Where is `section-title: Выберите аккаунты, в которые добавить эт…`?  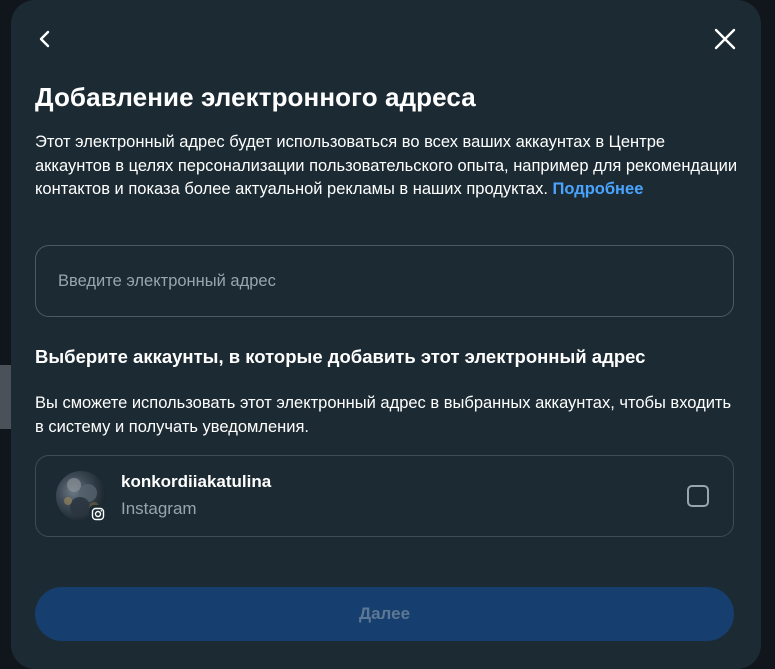 section-title: Выберите аккаунты, в которые добавить эт… is located at coordinates (340, 356).